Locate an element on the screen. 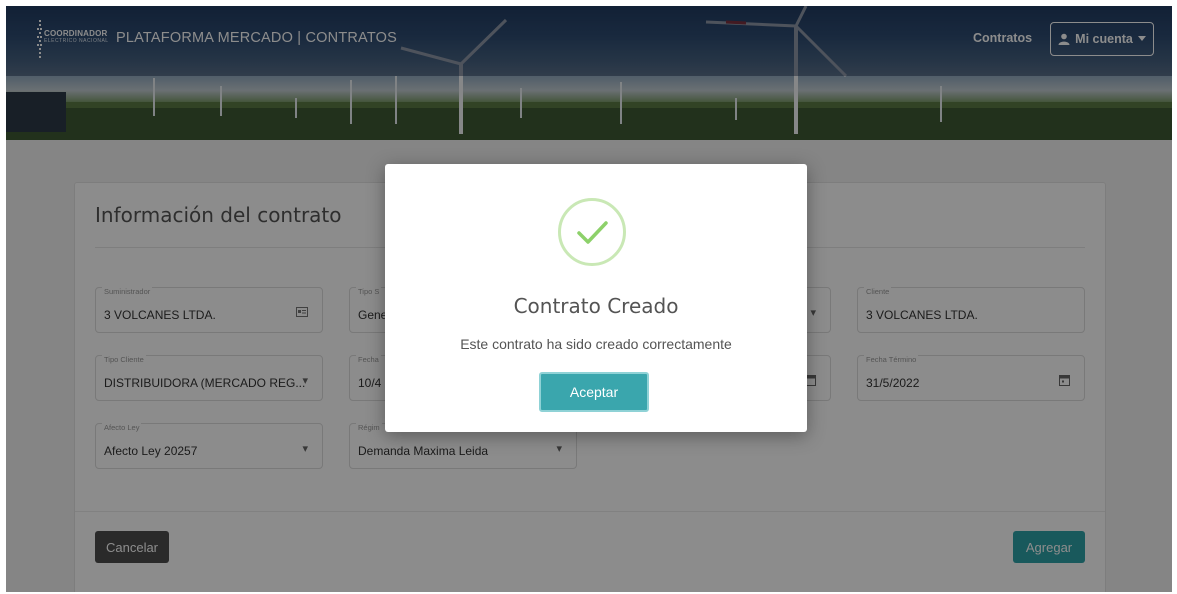  check-icon is located at coordinates (592, 232).